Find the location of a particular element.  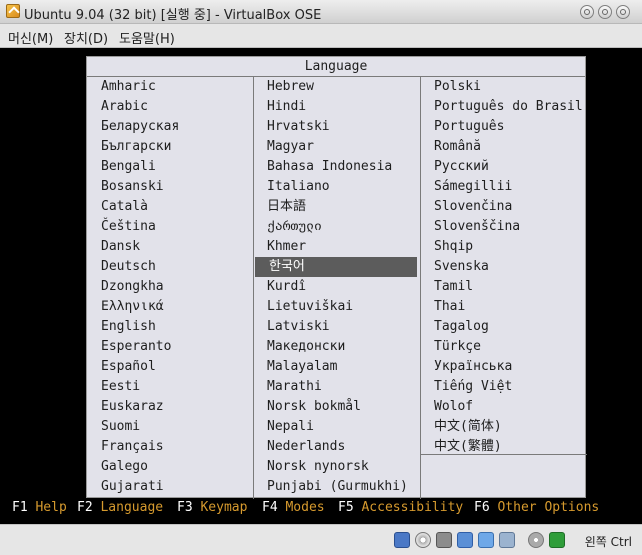

language-option: Sámegillii is located at coordinates (503, 187).